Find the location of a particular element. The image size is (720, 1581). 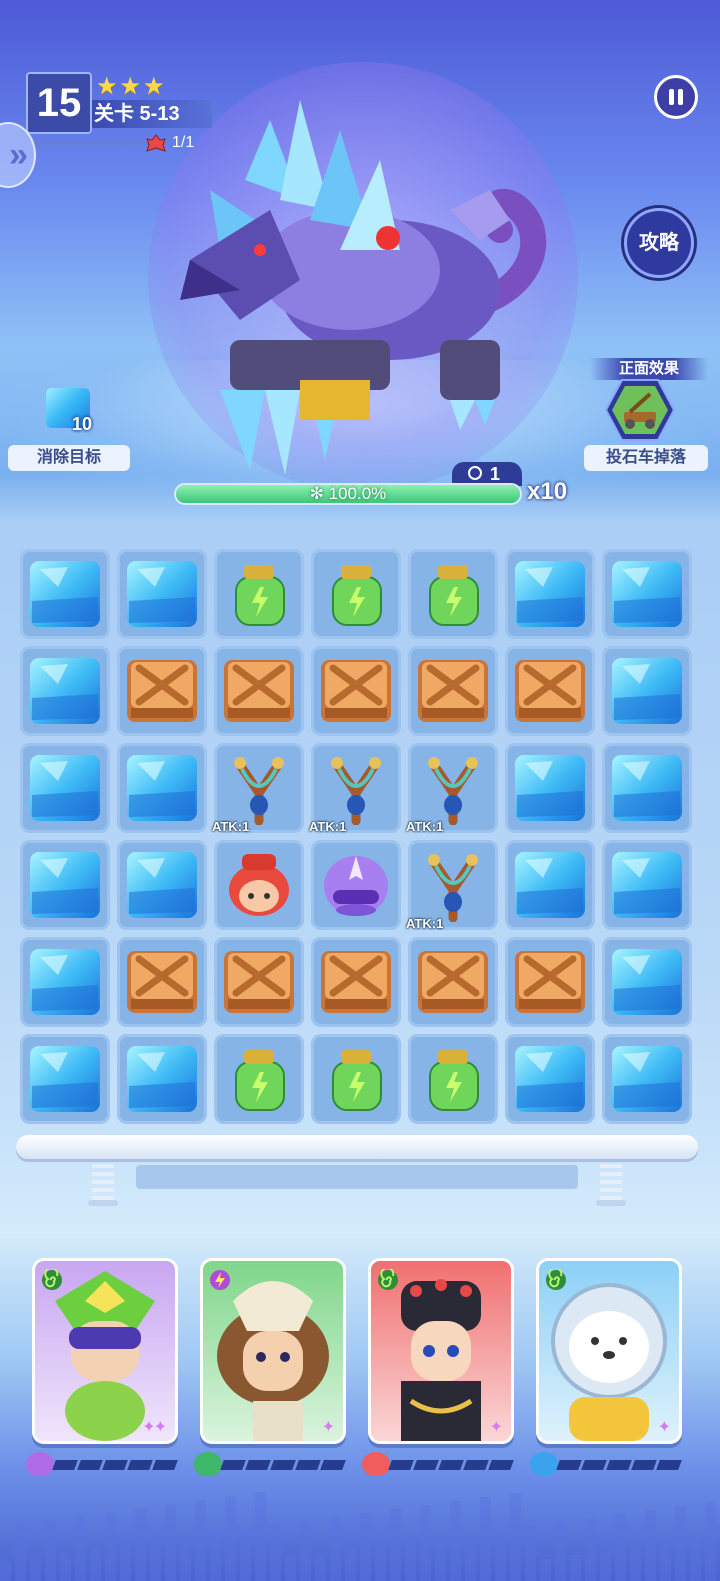

launcher-slot is located at coordinates (357, 1177).